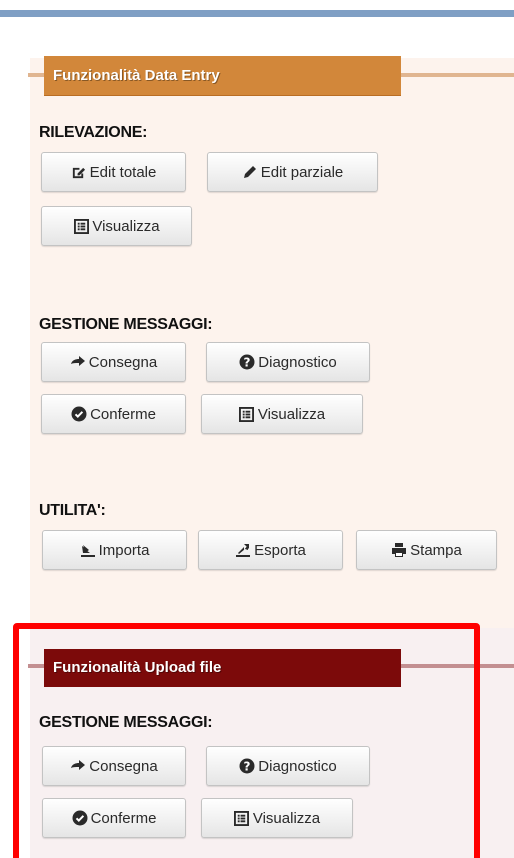 This screenshot has height=858, width=514. I want to click on rilevazione-visualizza-label: Visualizza, so click(126, 226).